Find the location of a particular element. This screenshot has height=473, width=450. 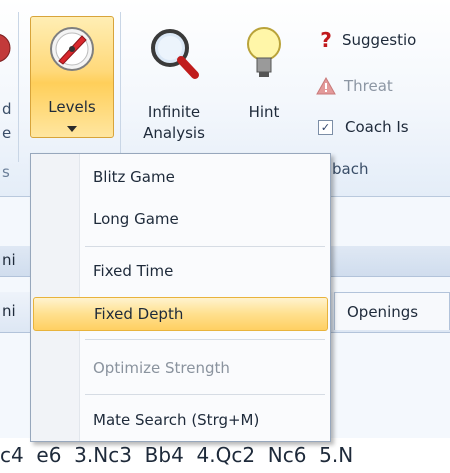

openings-tab-label: Openings is located at coordinates (383, 311).